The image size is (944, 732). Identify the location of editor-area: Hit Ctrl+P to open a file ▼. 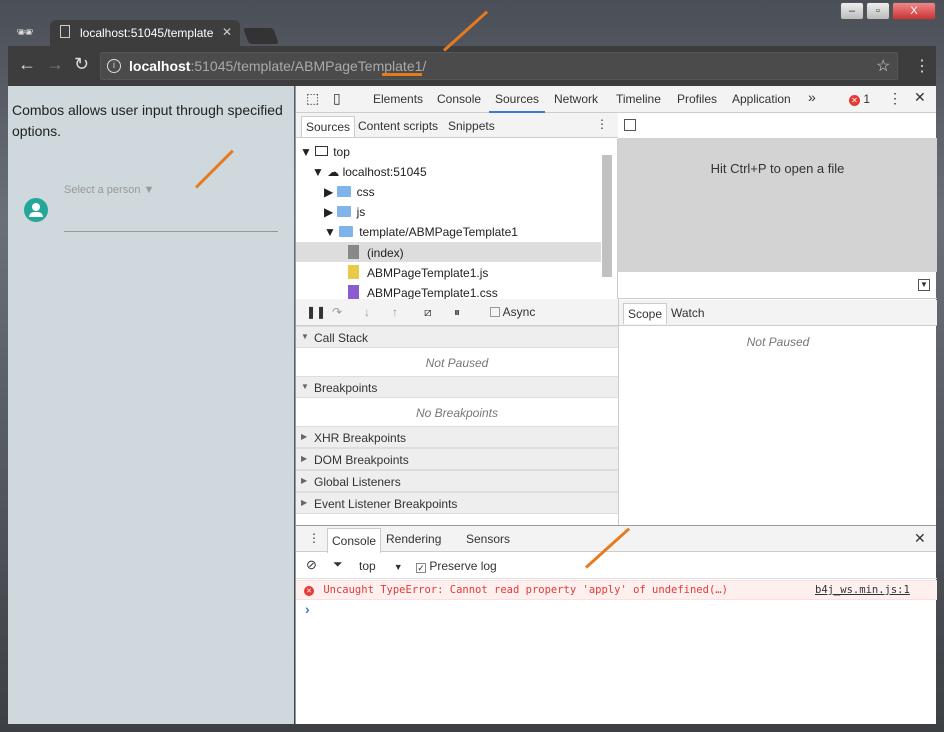
(777, 206).